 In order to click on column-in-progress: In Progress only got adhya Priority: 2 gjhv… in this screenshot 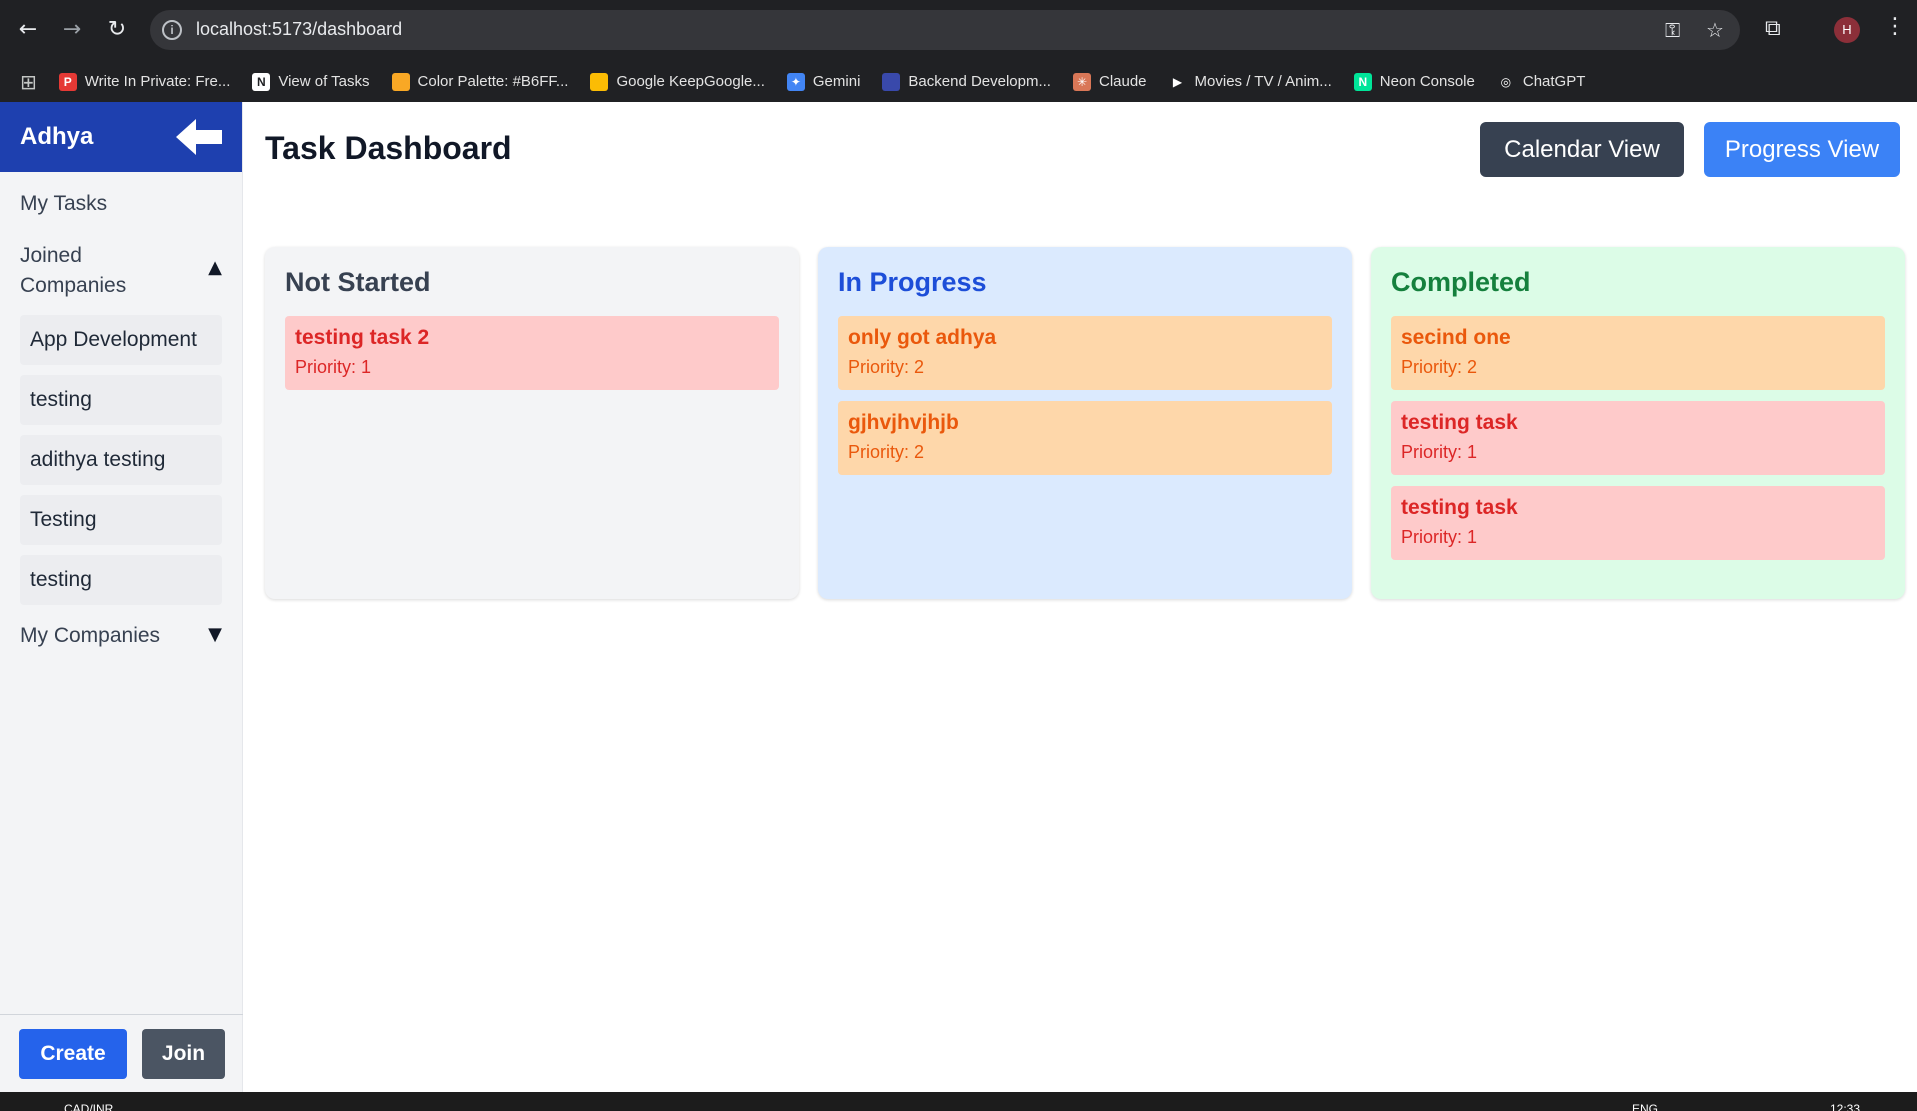, I will do `click(1085, 423)`.